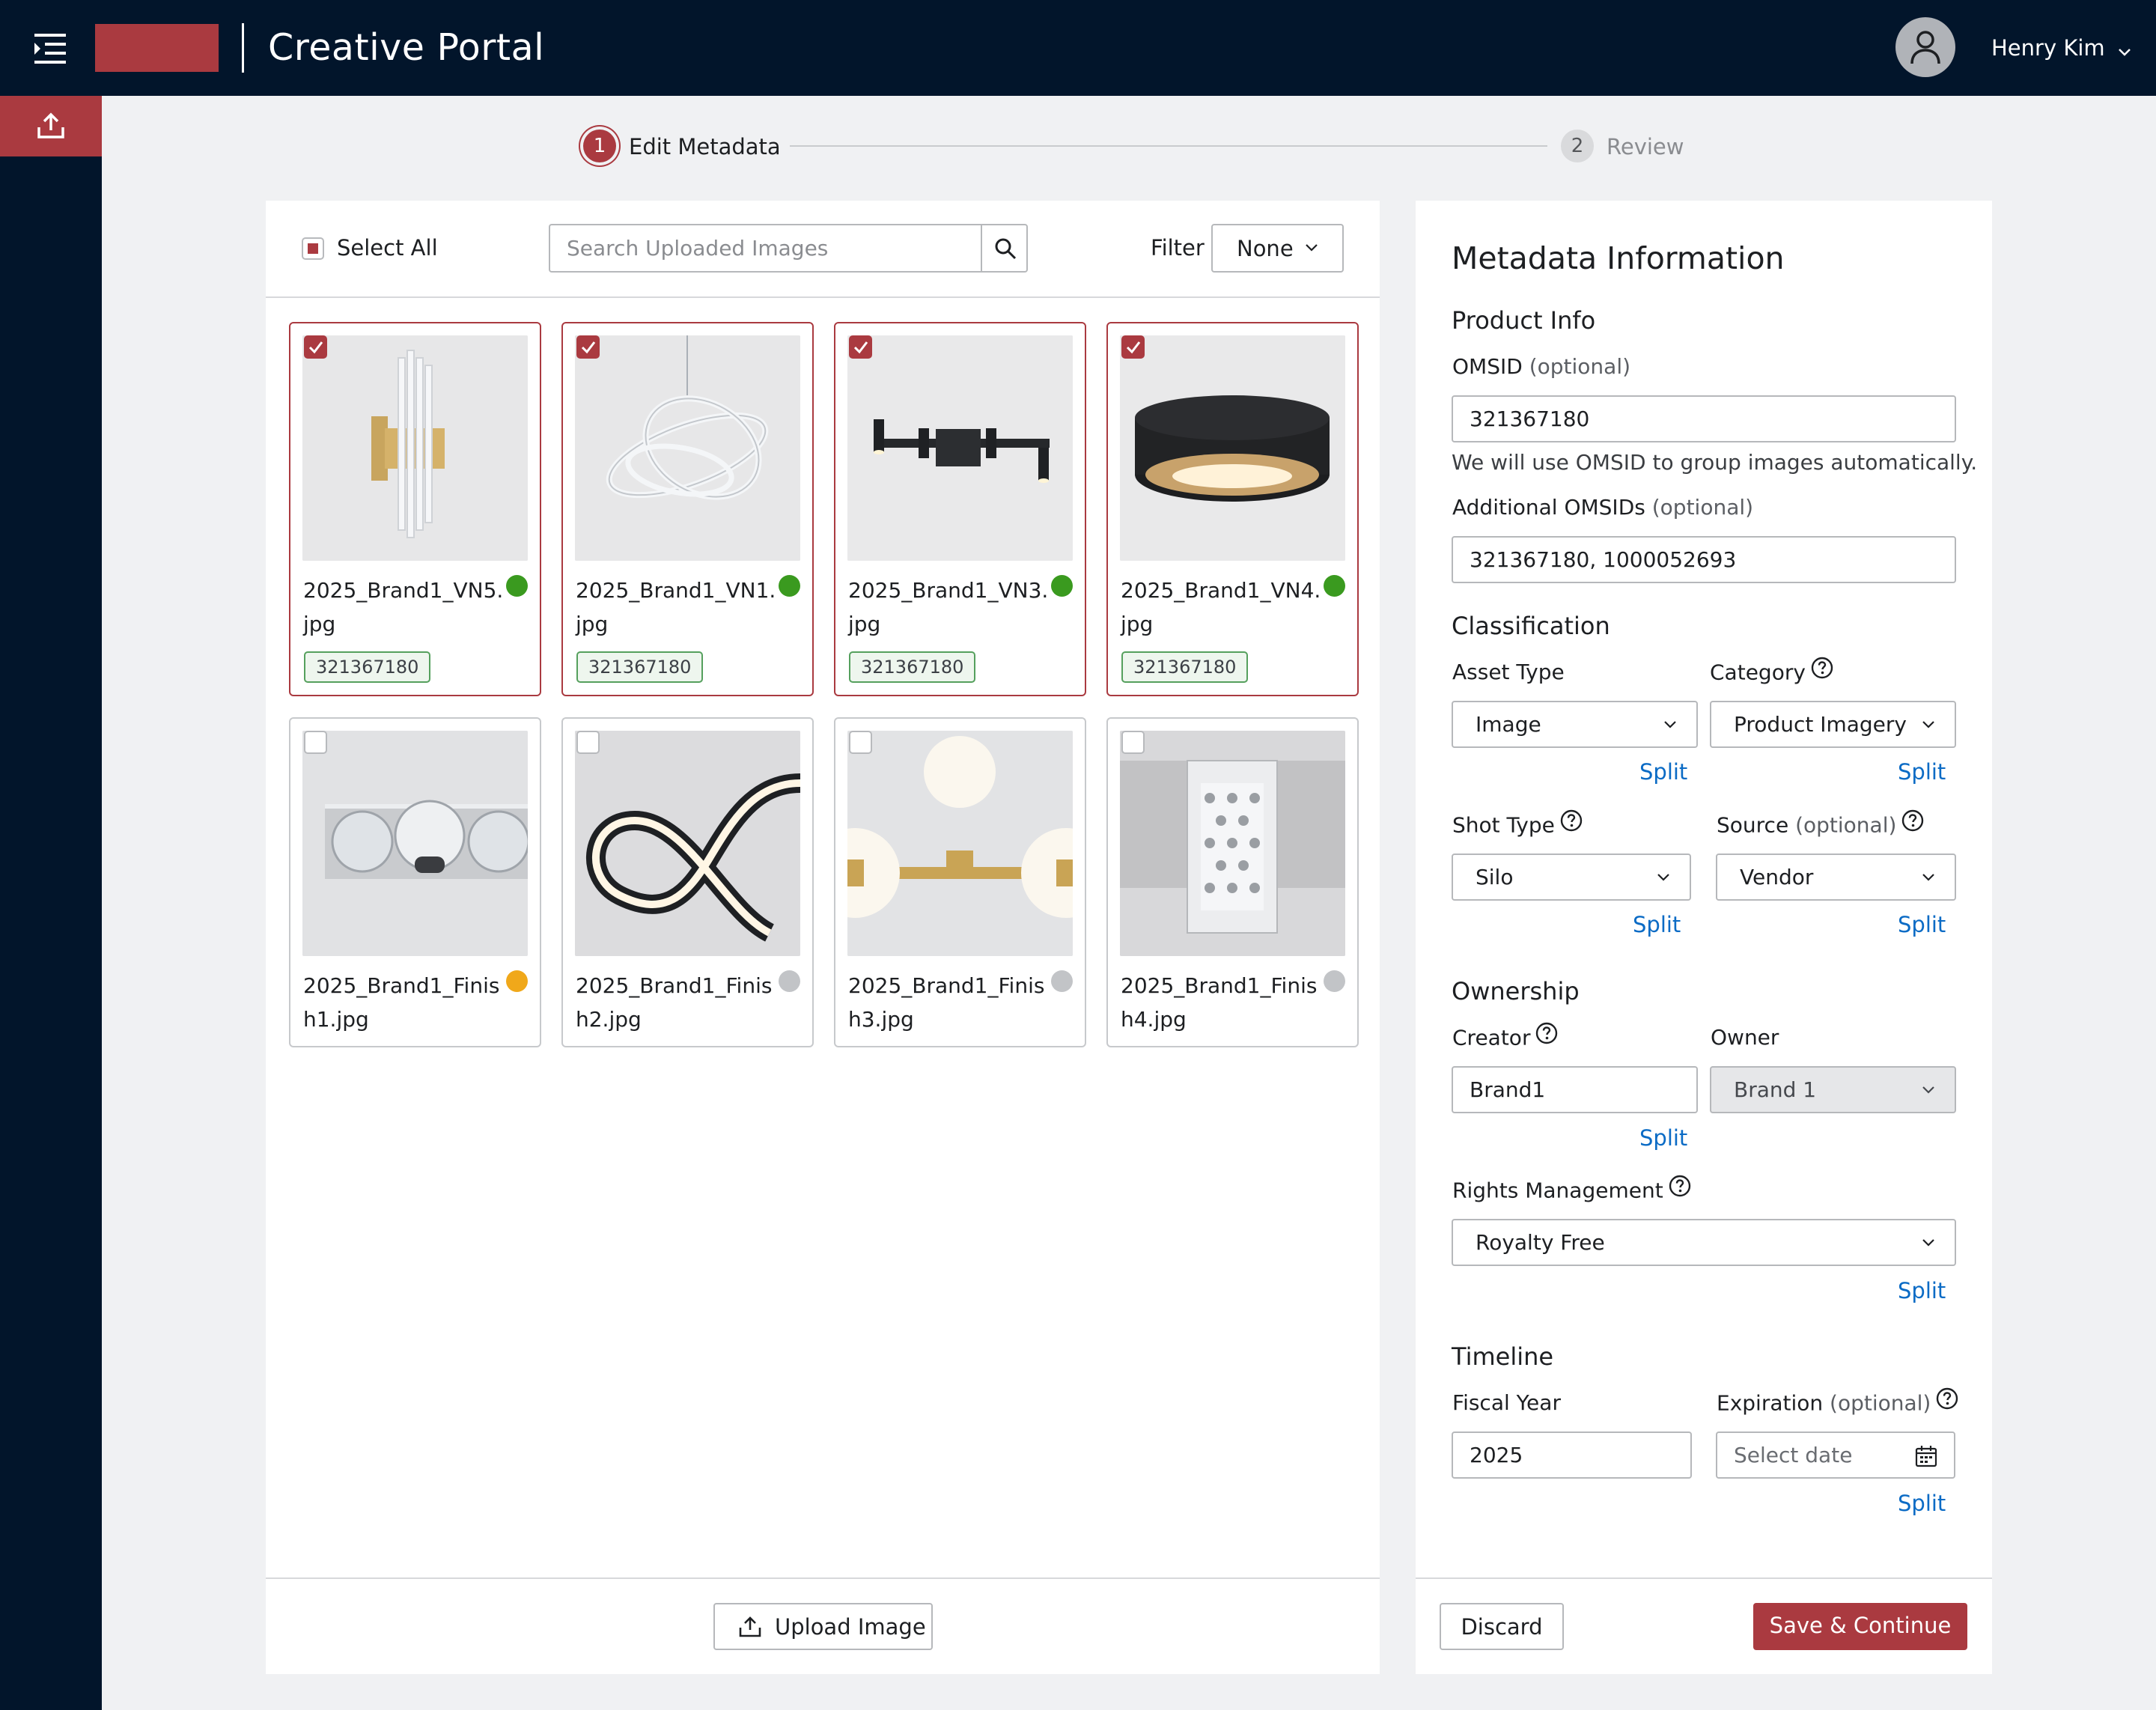  I want to click on filter-value: None, so click(1265, 248).